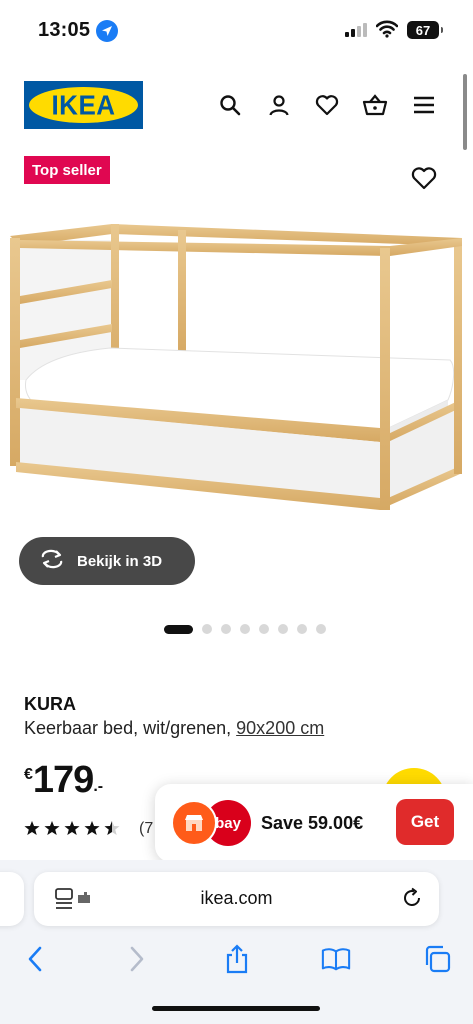  Describe the element at coordinates (12, 899) in the screenshot. I see `previous-tab-url-field` at that location.